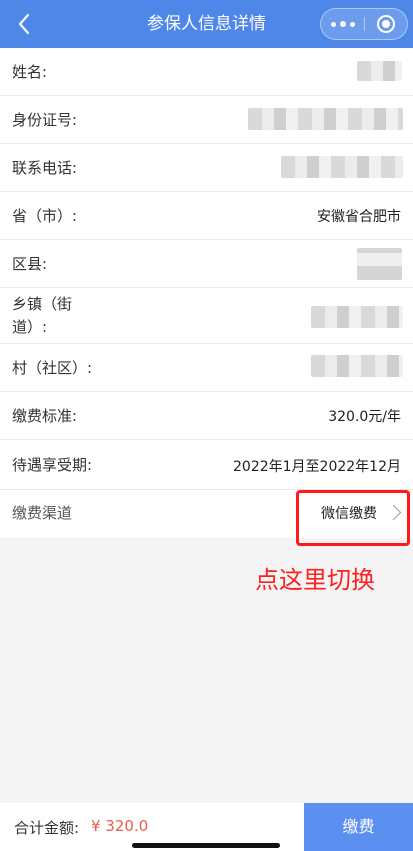  Describe the element at coordinates (206, 216) in the screenshot. I see `field-province: 省（市）: 安徽省合肥市` at that location.